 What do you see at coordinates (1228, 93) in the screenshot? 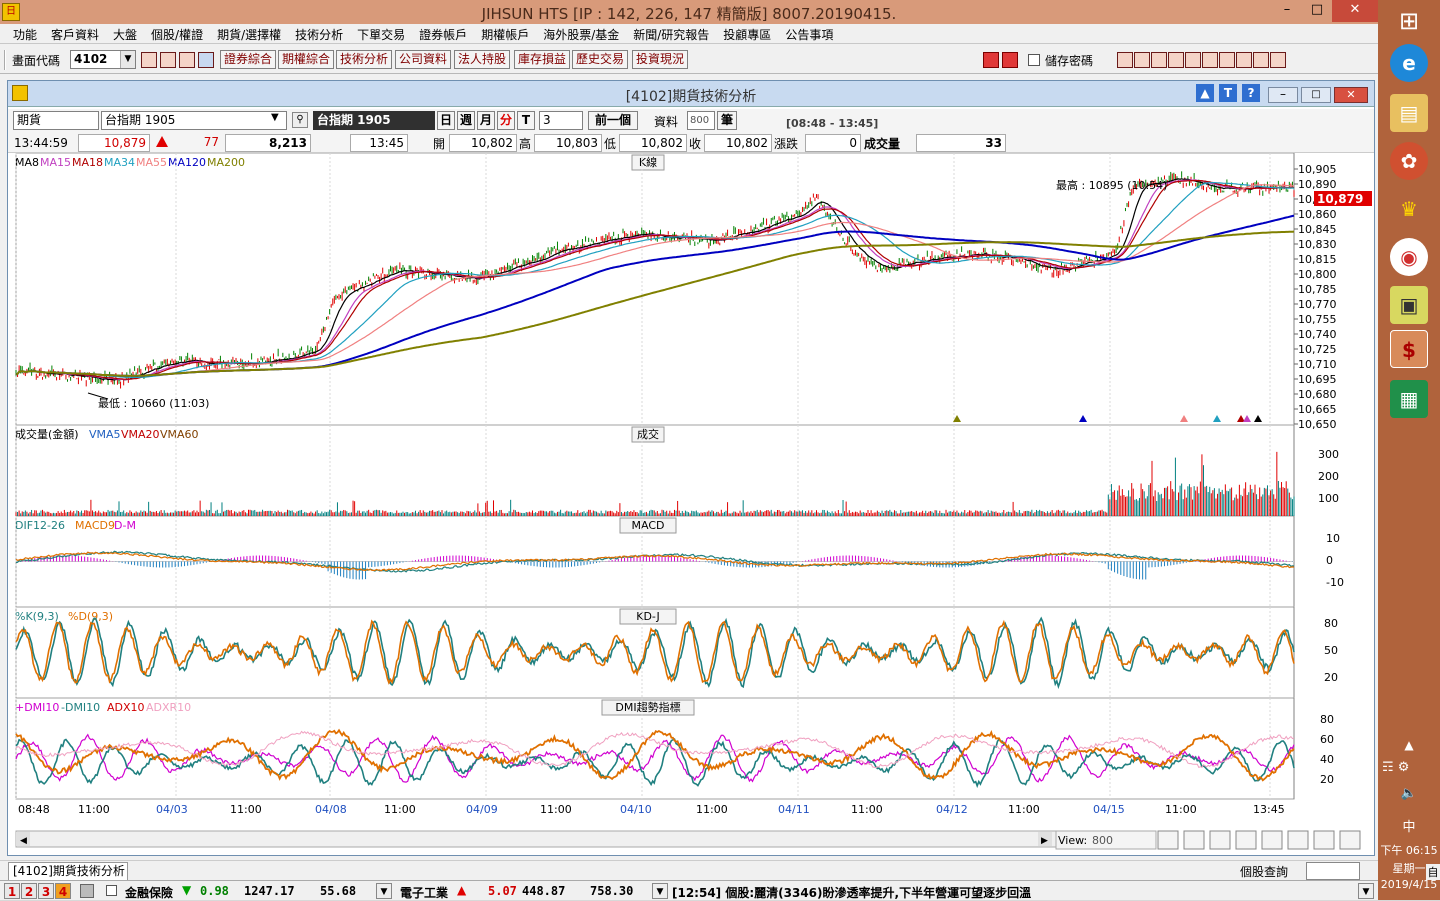
I see `text-tool-icon: T` at bounding box center [1228, 93].